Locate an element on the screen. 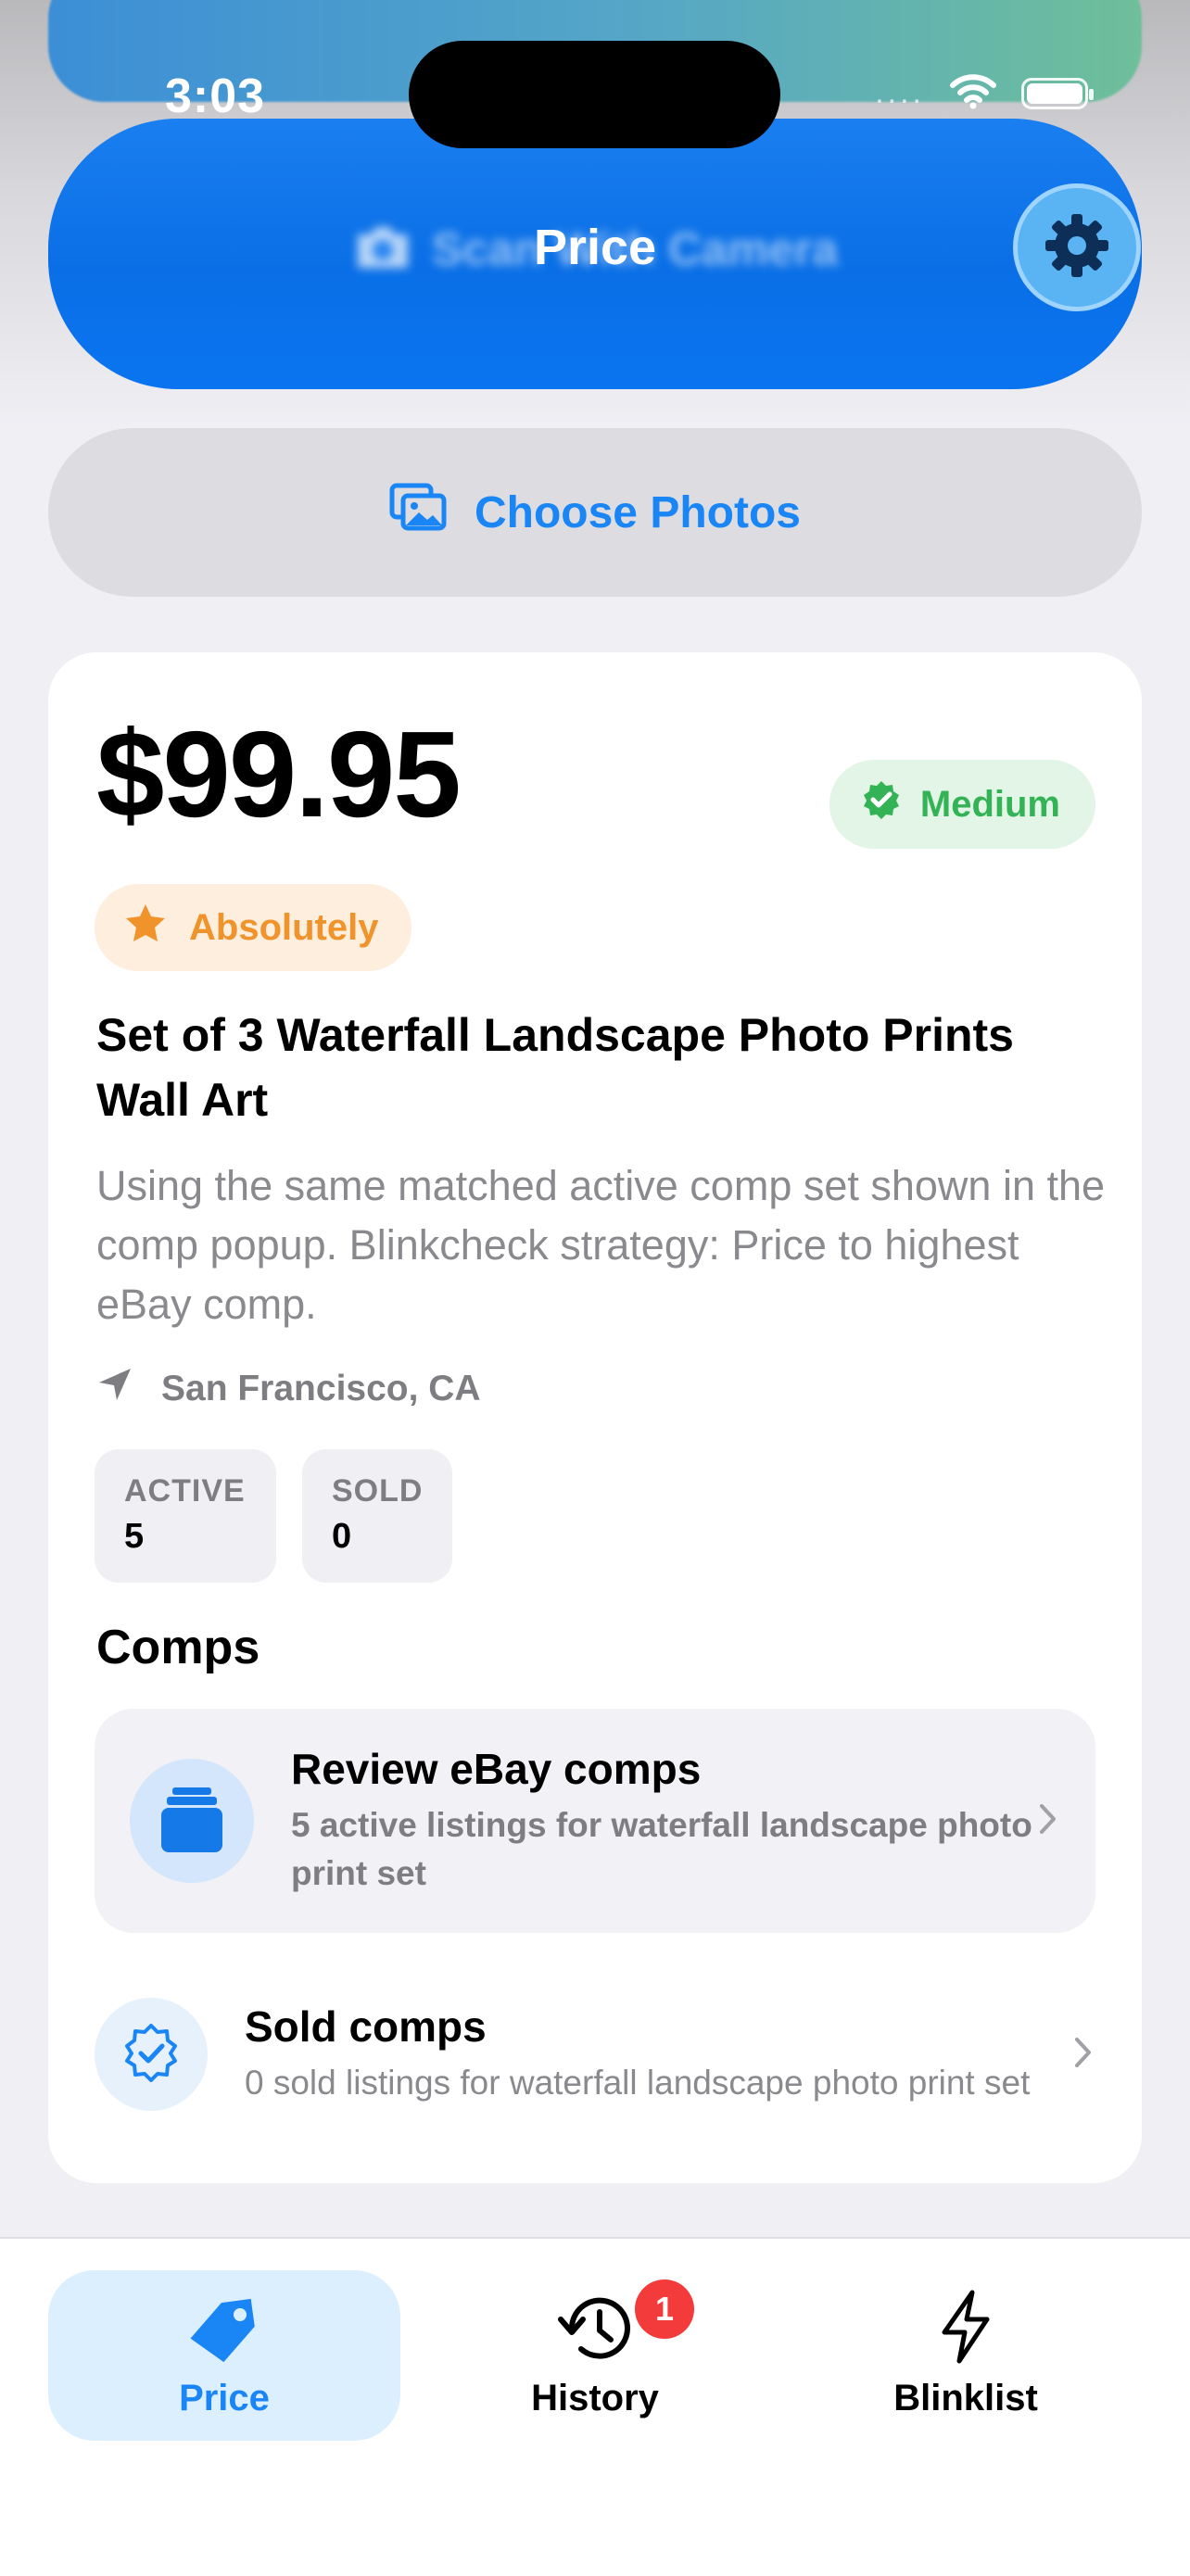 This screenshot has height=2576, width=1190. tab-blinklist: Blinklist is located at coordinates (966, 2355).